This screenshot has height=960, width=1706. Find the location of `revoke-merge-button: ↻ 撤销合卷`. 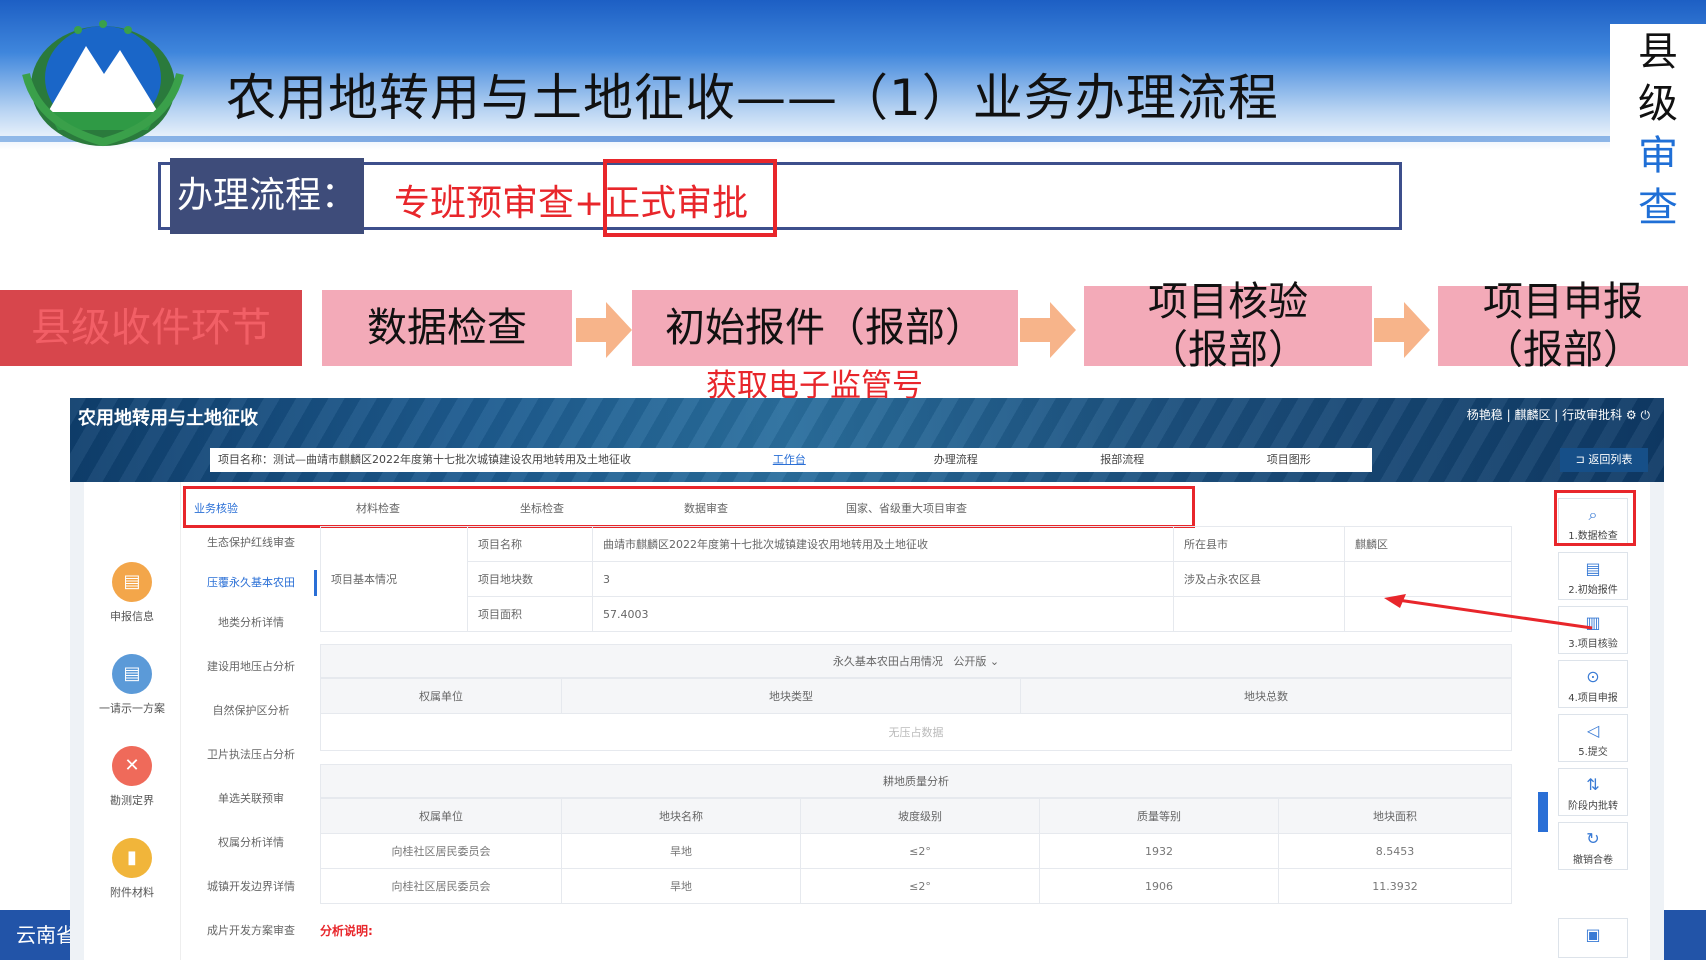

revoke-merge-button: ↻ 撤销合卷 is located at coordinates (1593, 846).